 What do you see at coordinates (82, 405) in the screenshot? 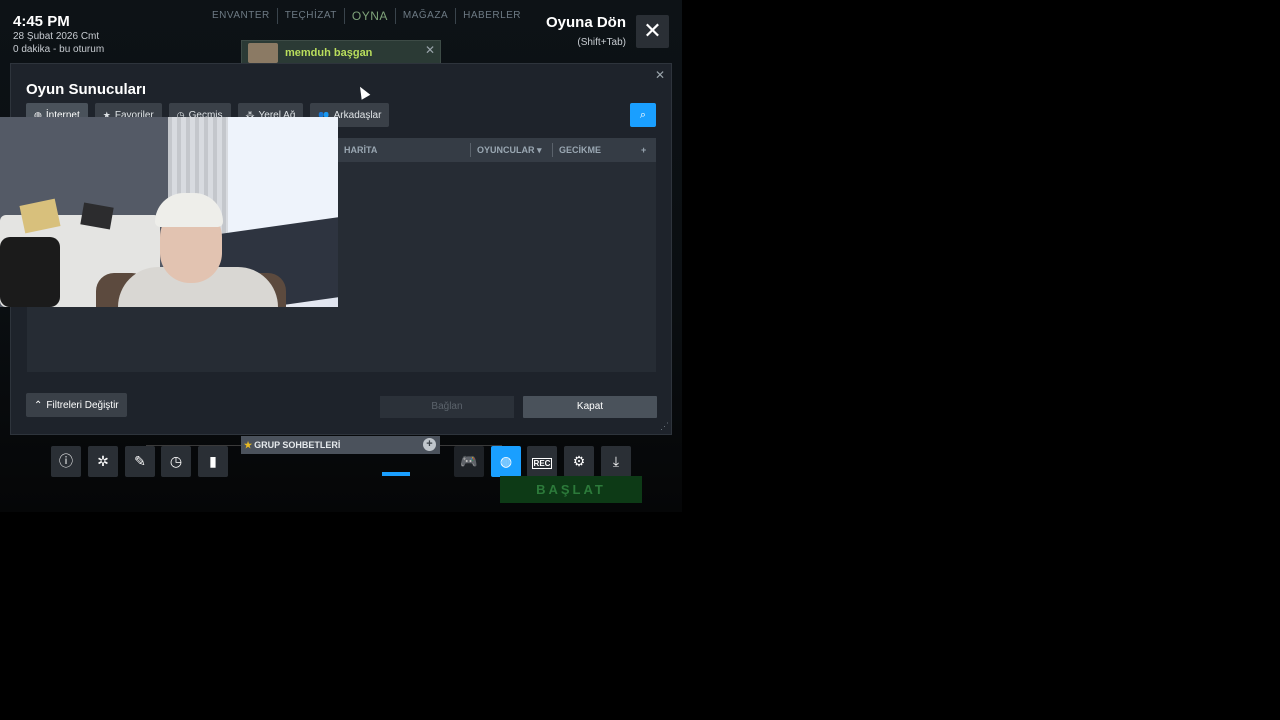
I see `filter-button-label: Filtreleri Değiştir` at bounding box center [82, 405].